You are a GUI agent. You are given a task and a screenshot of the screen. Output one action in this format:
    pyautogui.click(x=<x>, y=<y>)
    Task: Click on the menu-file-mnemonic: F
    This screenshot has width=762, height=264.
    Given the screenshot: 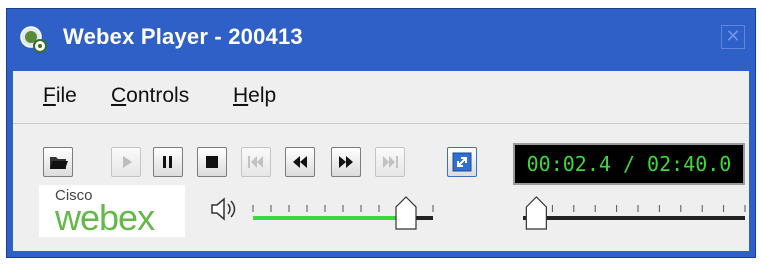 What is the action you would take?
    pyautogui.click(x=49, y=95)
    